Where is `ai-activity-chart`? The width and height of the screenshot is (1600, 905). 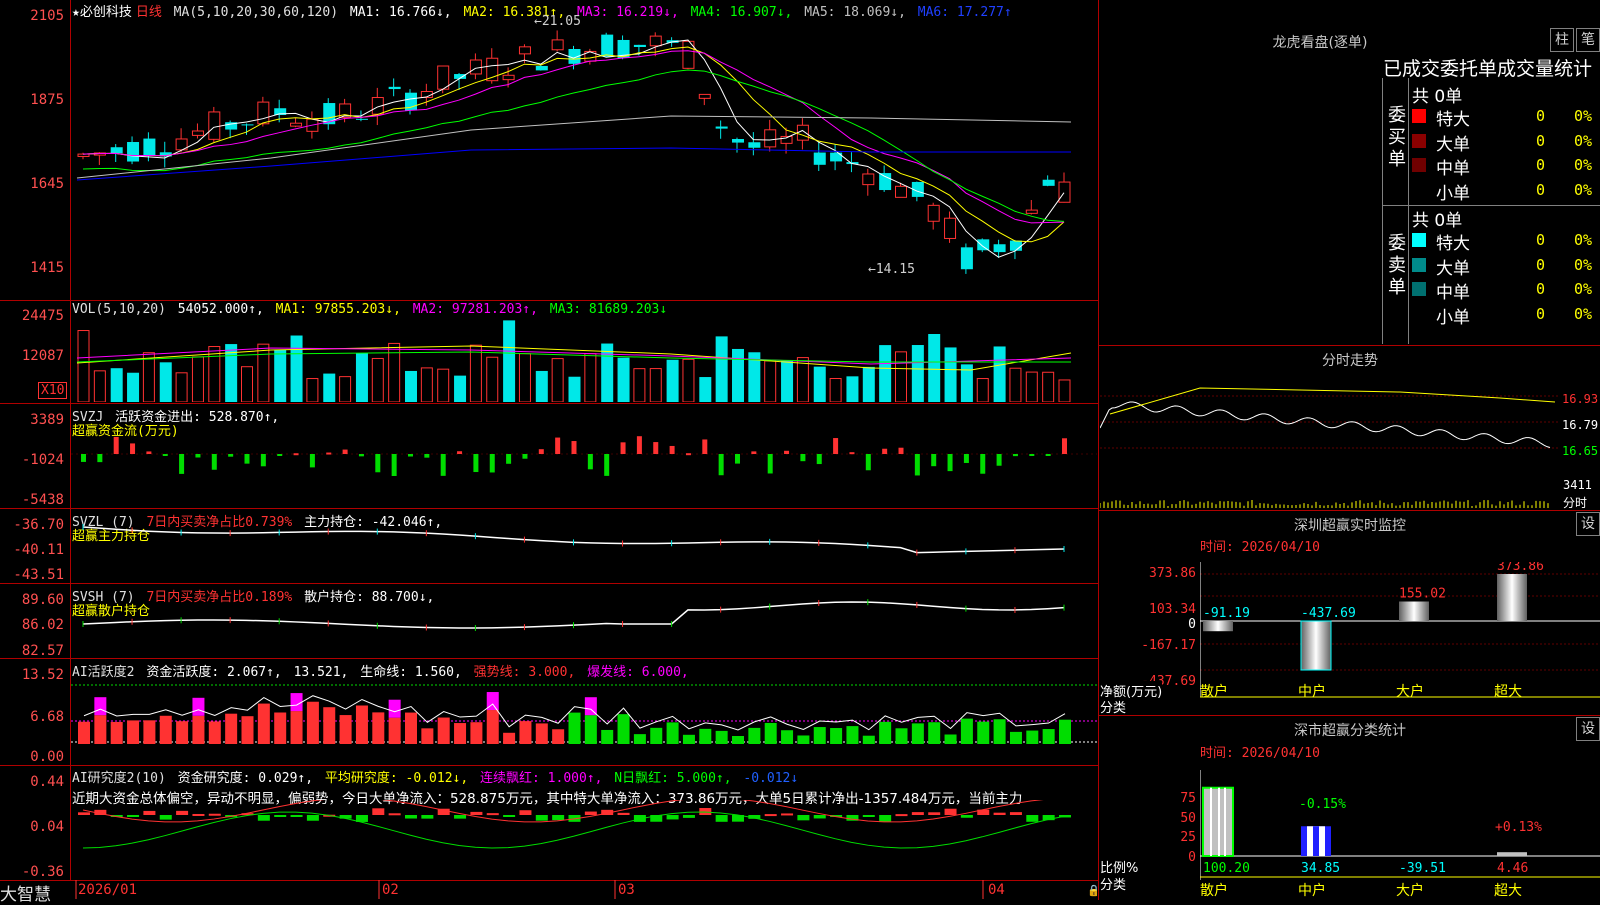
ai-activity-chart is located at coordinates (584, 720).